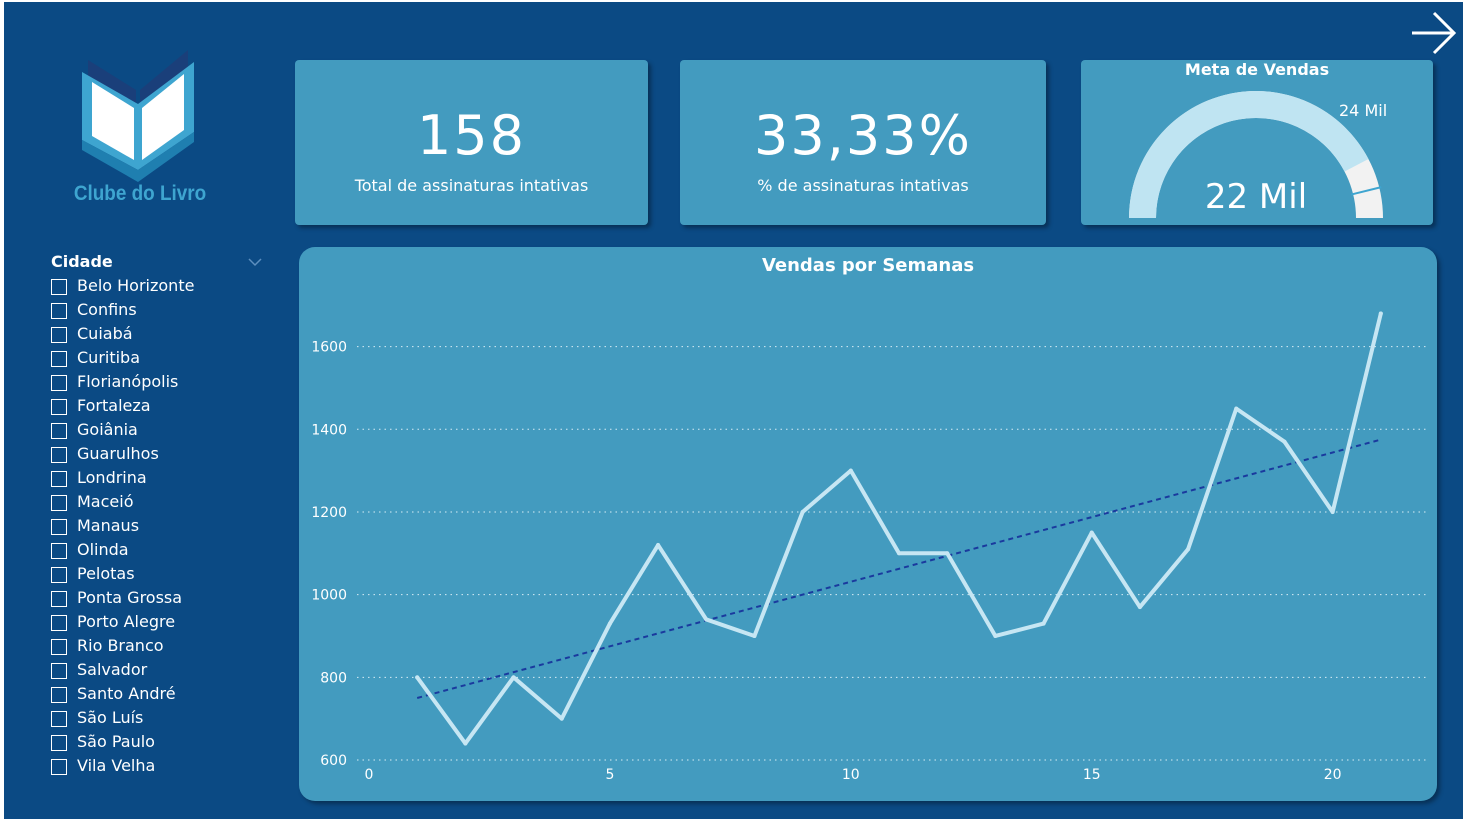  I want to click on slicer-item: Belo Horizonte, so click(155, 288).